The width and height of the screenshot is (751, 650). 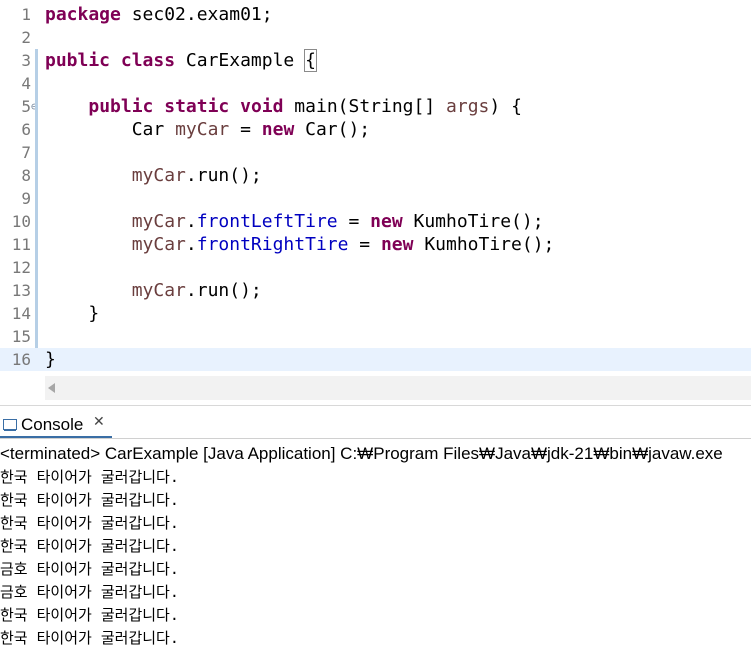 What do you see at coordinates (148, 60) in the screenshot?
I see `keyword: class` at bounding box center [148, 60].